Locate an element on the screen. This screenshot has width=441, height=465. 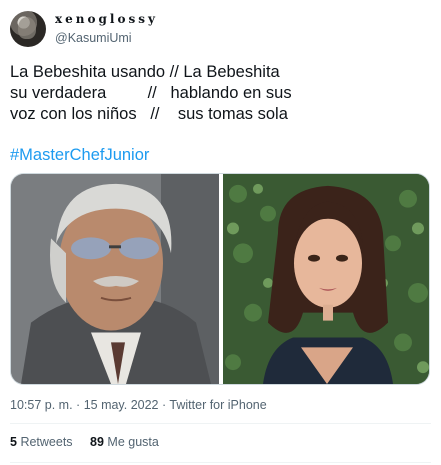
tweet-line-1: La Bebeshita usando // La Bebeshita is located at coordinates (145, 72).